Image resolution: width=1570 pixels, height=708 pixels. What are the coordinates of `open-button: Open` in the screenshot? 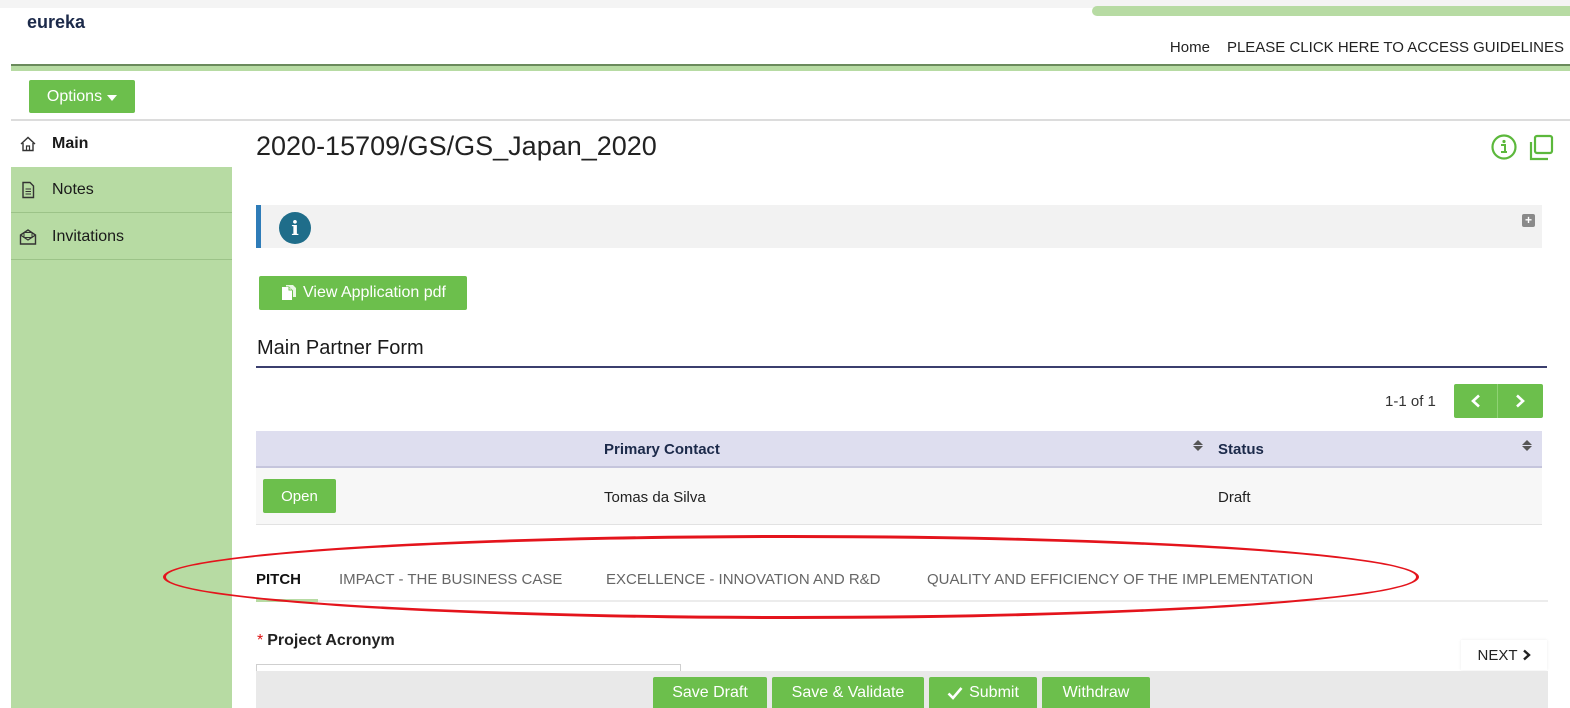 It's located at (299, 496).